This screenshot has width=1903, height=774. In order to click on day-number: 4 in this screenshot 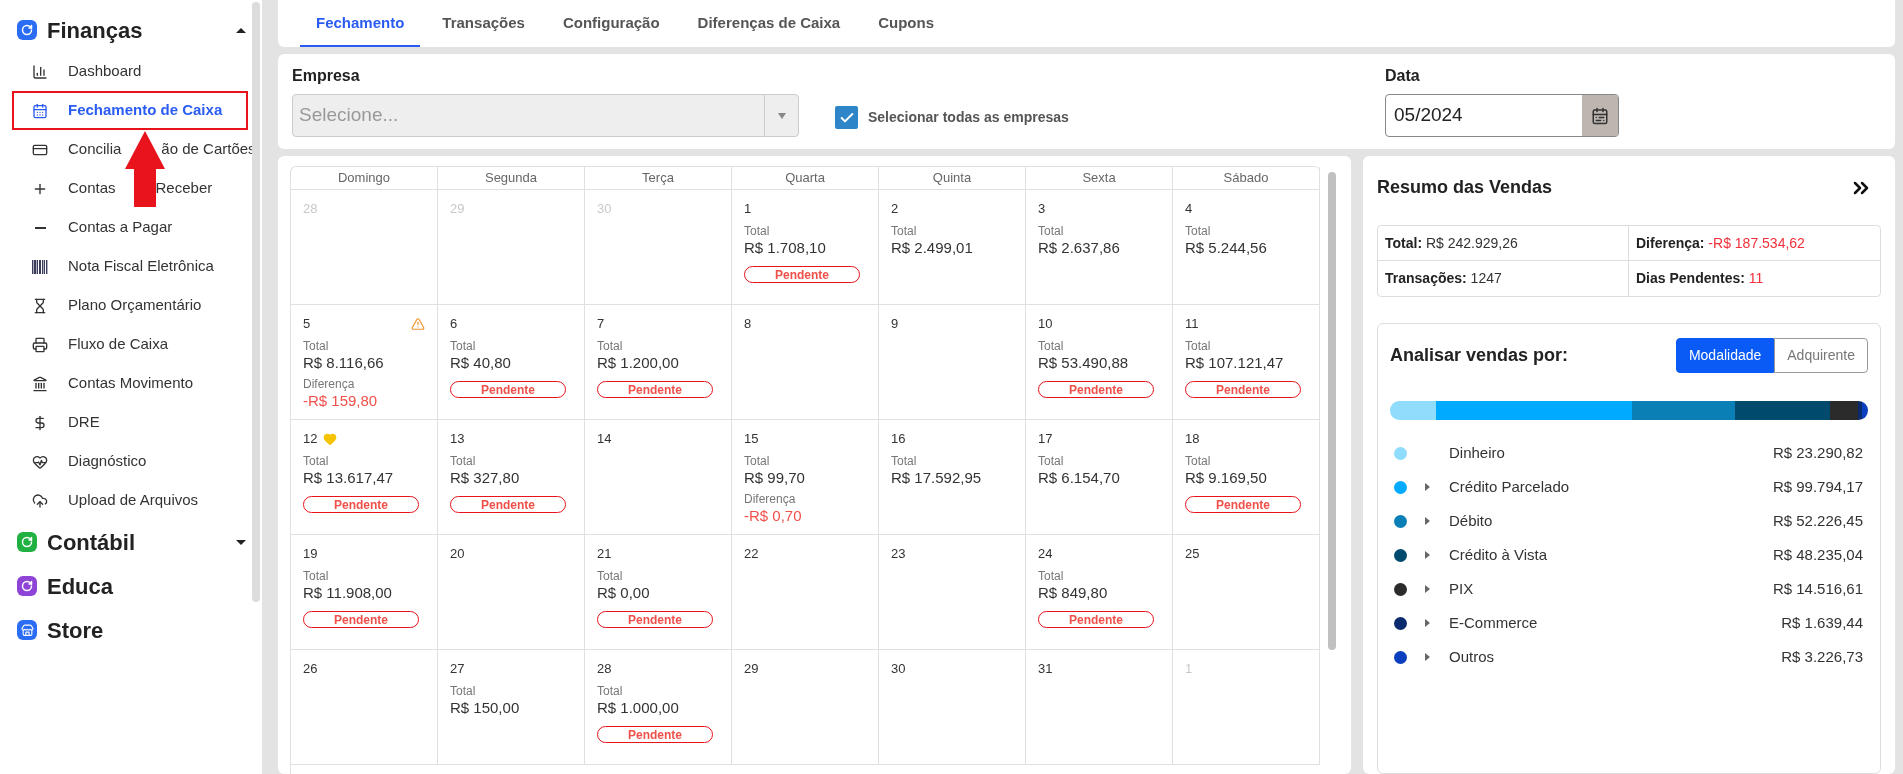, I will do `click(1189, 209)`.